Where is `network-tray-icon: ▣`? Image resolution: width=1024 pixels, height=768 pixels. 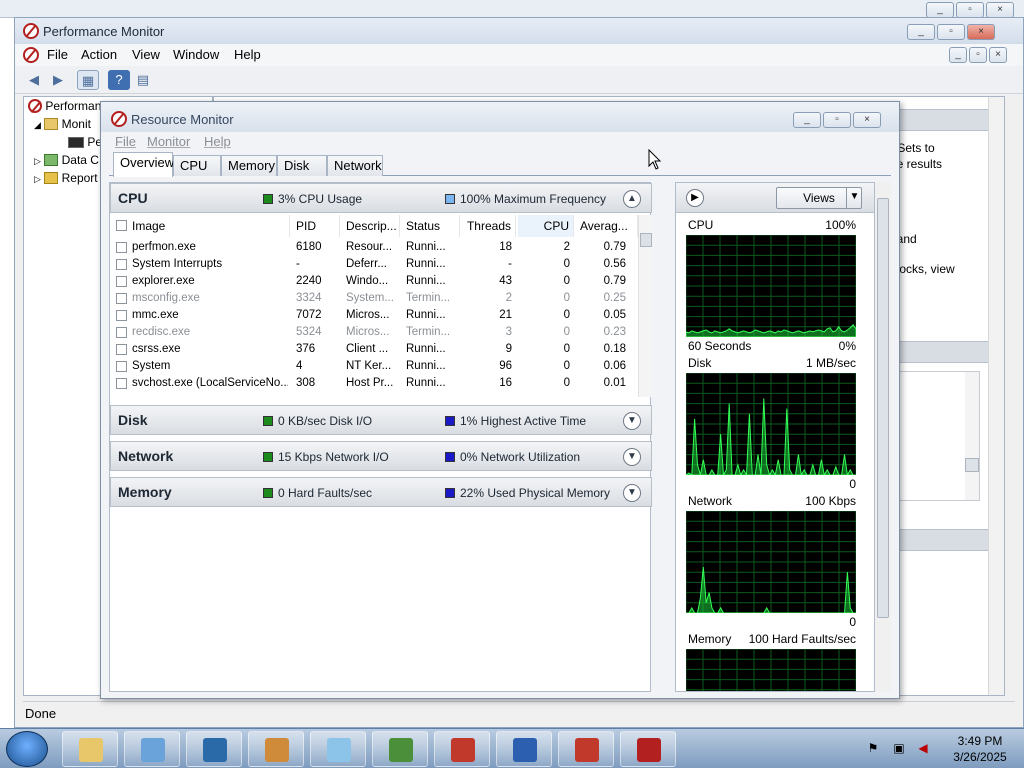 network-tray-icon: ▣ is located at coordinates (899, 748).